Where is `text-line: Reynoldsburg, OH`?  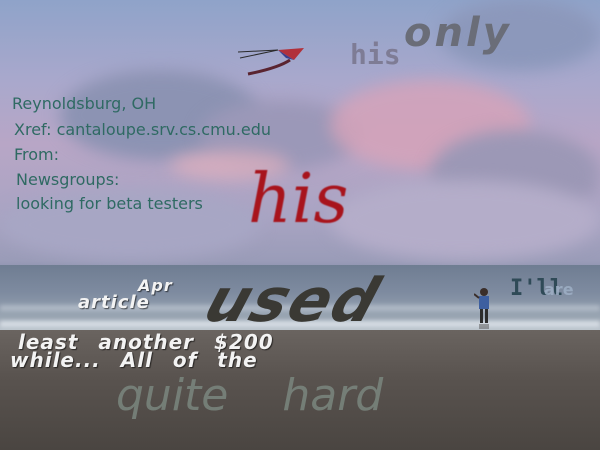 text-line: Reynoldsburg, OH is located at coordinates (84, 103).